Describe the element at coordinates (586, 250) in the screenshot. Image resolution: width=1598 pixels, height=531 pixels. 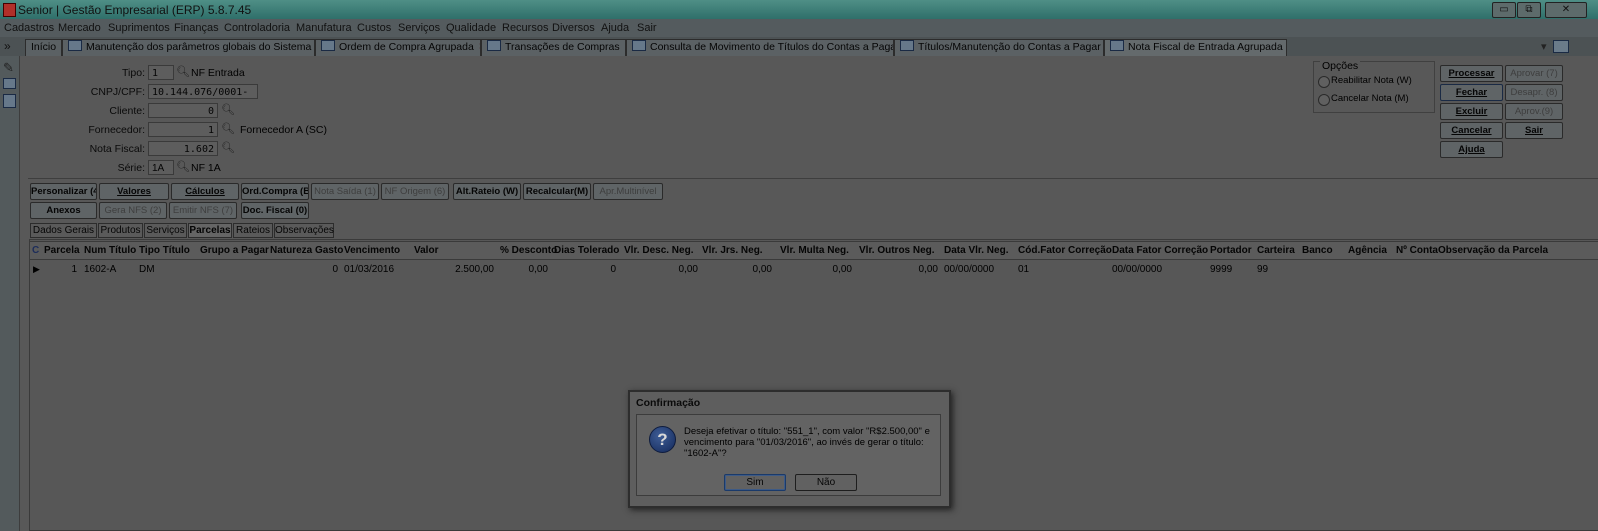
I see `col-header: Dias Tolerado` at that location.